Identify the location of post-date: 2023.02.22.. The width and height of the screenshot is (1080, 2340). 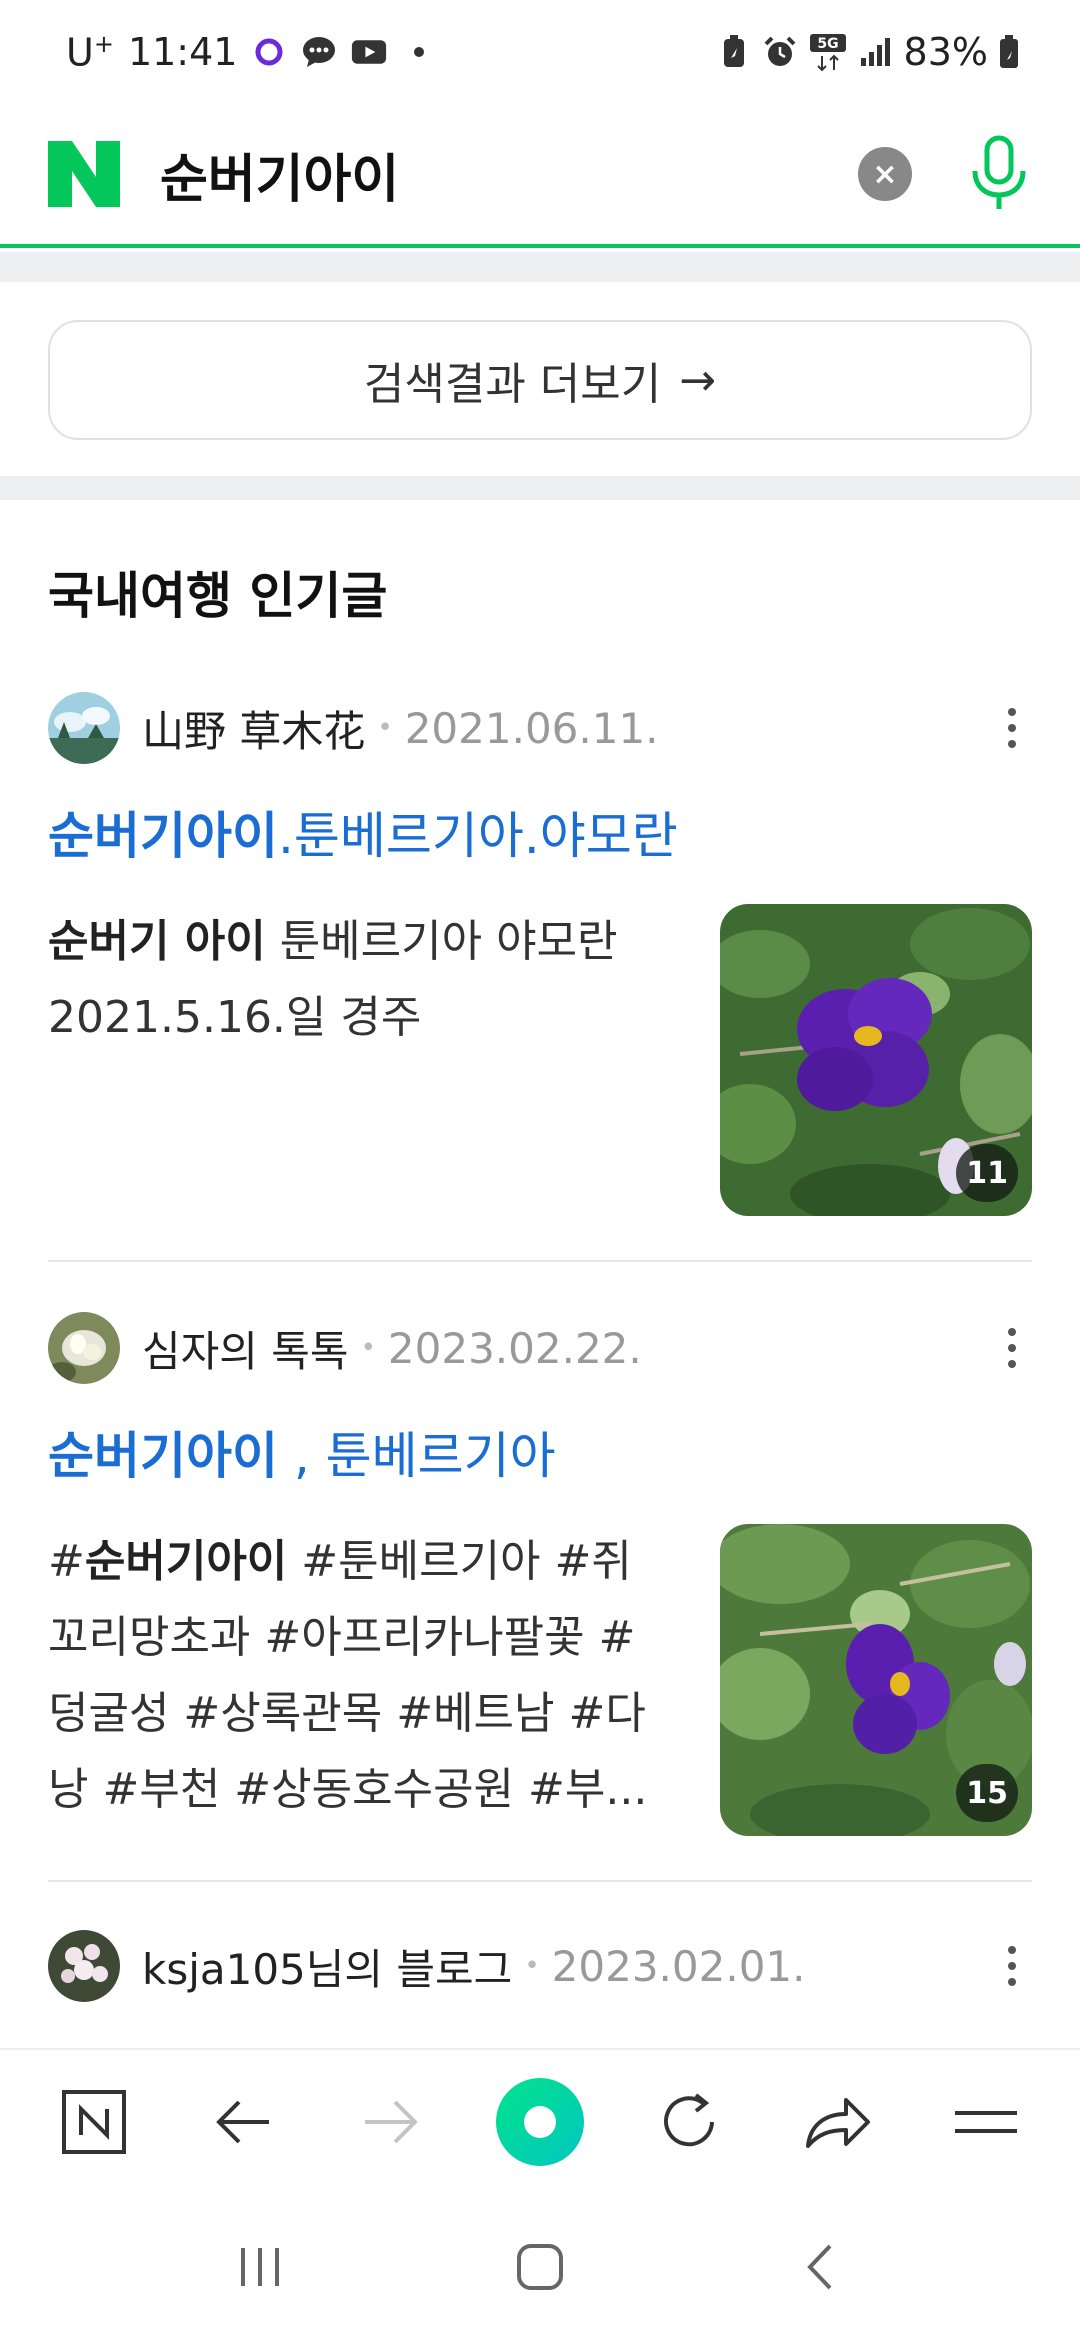
(514, 1348).